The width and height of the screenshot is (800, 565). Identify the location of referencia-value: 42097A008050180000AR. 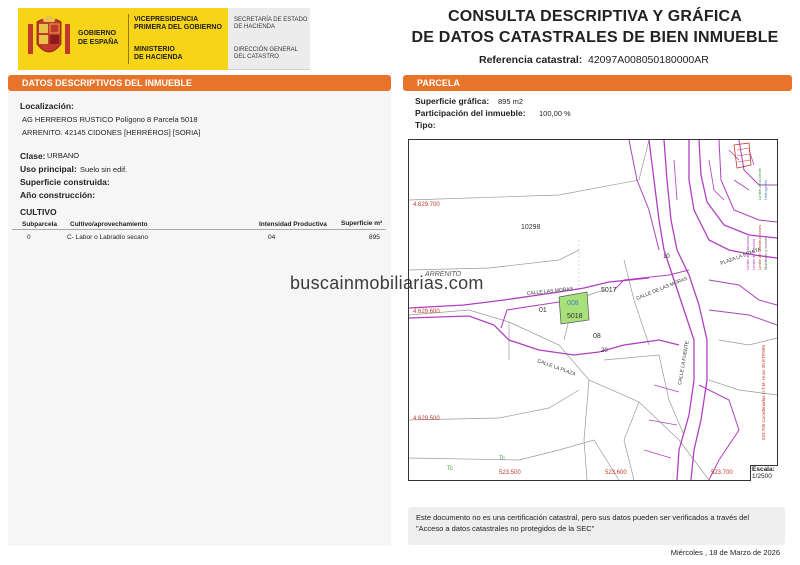
(648, 60).